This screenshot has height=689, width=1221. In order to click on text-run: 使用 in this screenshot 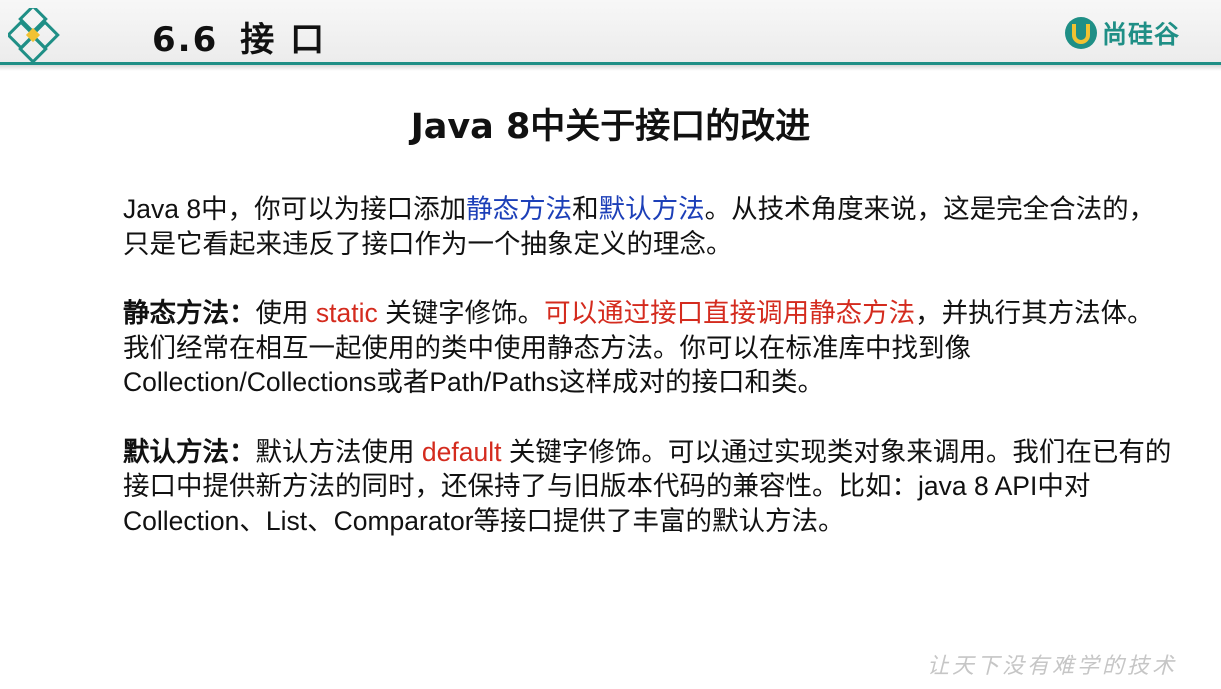, I will do `click(285, 313)`.